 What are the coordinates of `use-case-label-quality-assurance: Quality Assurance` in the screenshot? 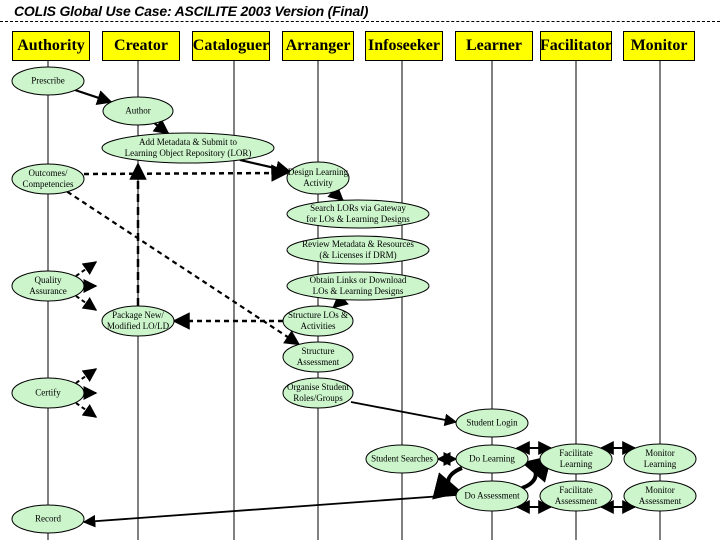 It's located at (48, 285).